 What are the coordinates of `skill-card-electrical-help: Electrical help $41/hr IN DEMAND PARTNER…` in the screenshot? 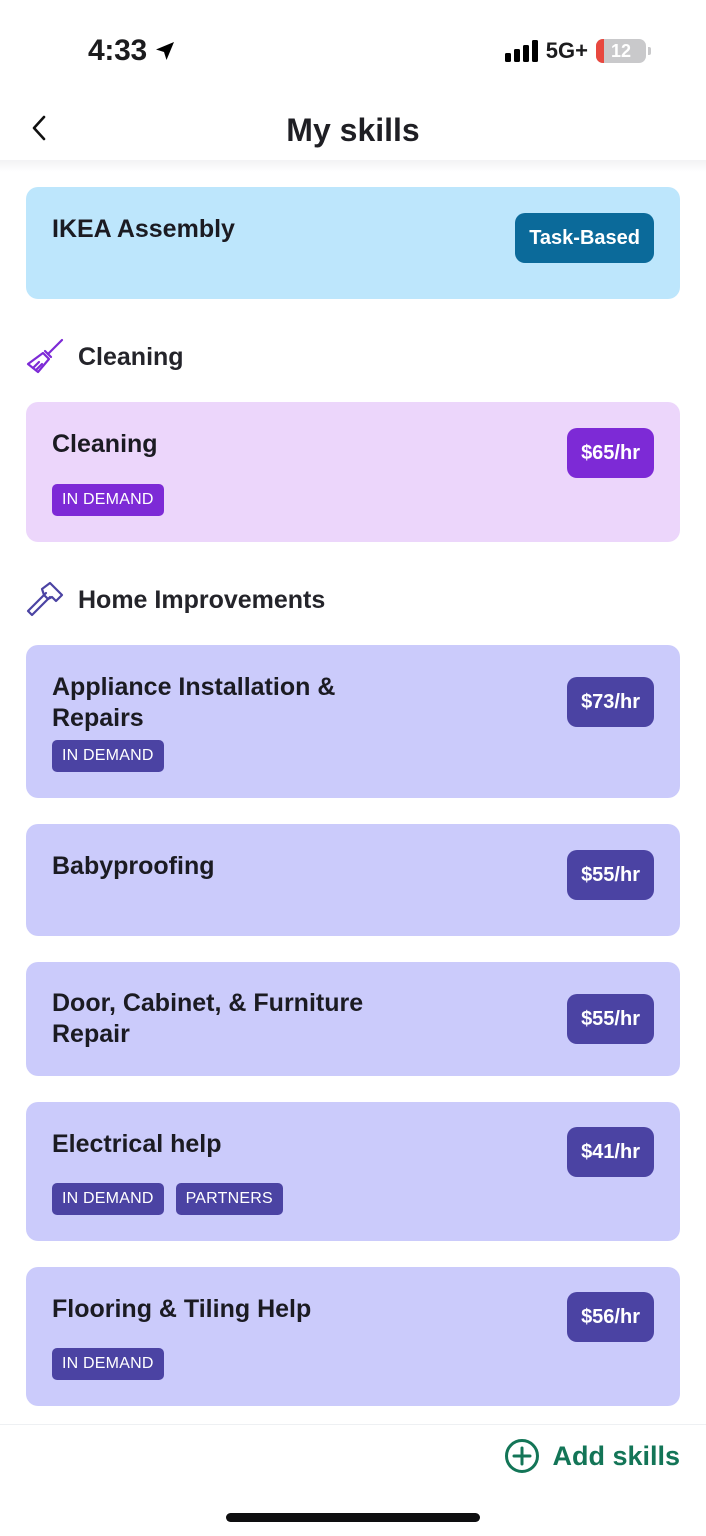 It's located at (353, 1171).